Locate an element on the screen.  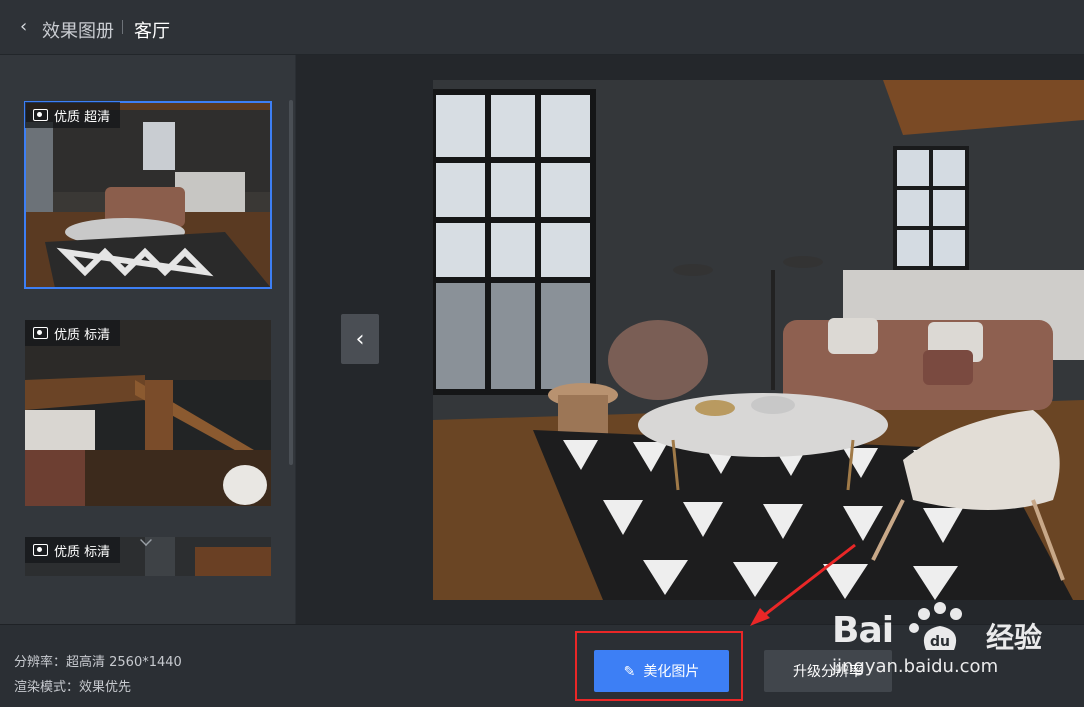
annotation-highlight-box is located at coordinates (659, 666).